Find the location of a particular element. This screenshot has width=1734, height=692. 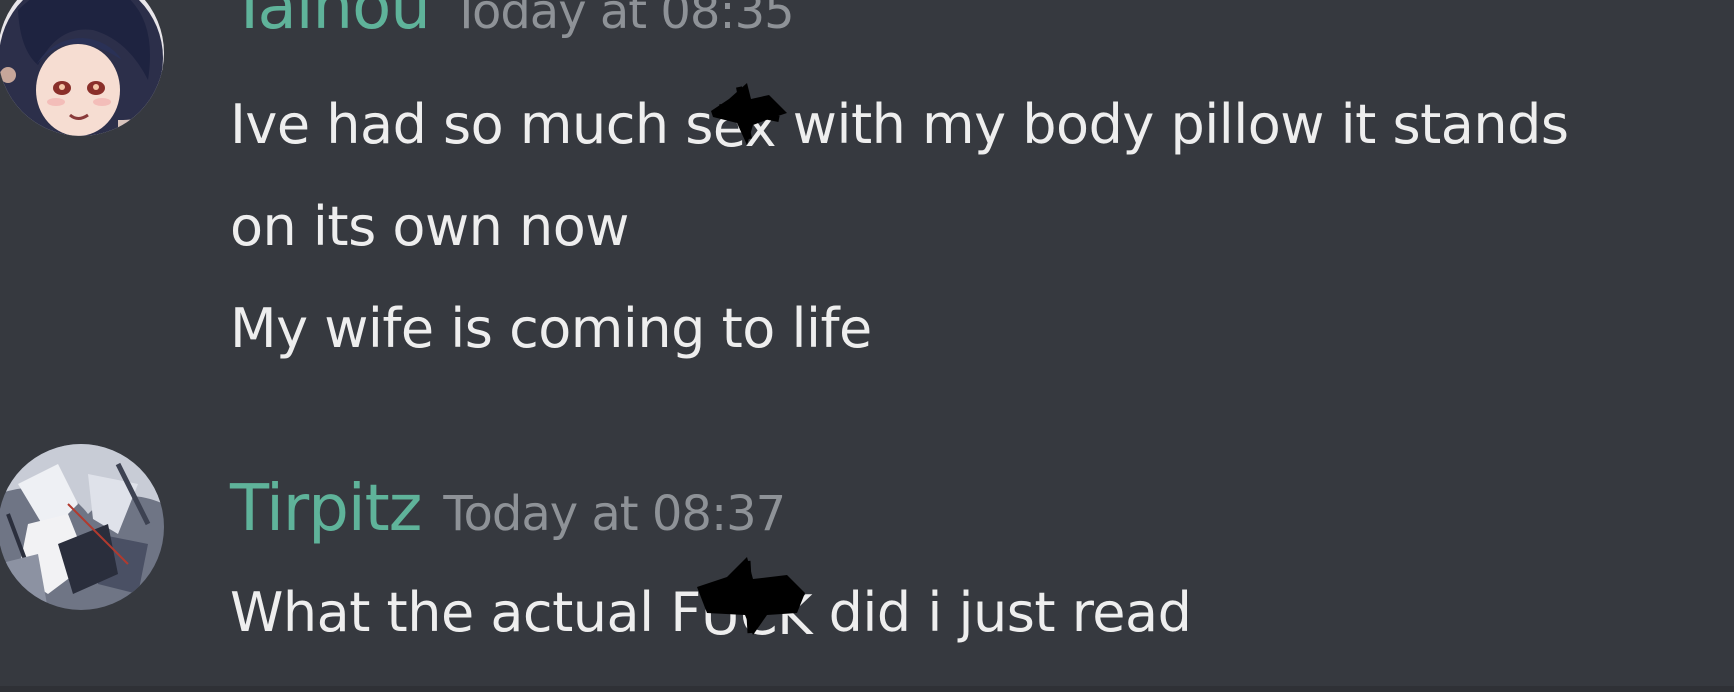

message-line: What the actual FUCK did i just read is located at coordinates (711, 612).